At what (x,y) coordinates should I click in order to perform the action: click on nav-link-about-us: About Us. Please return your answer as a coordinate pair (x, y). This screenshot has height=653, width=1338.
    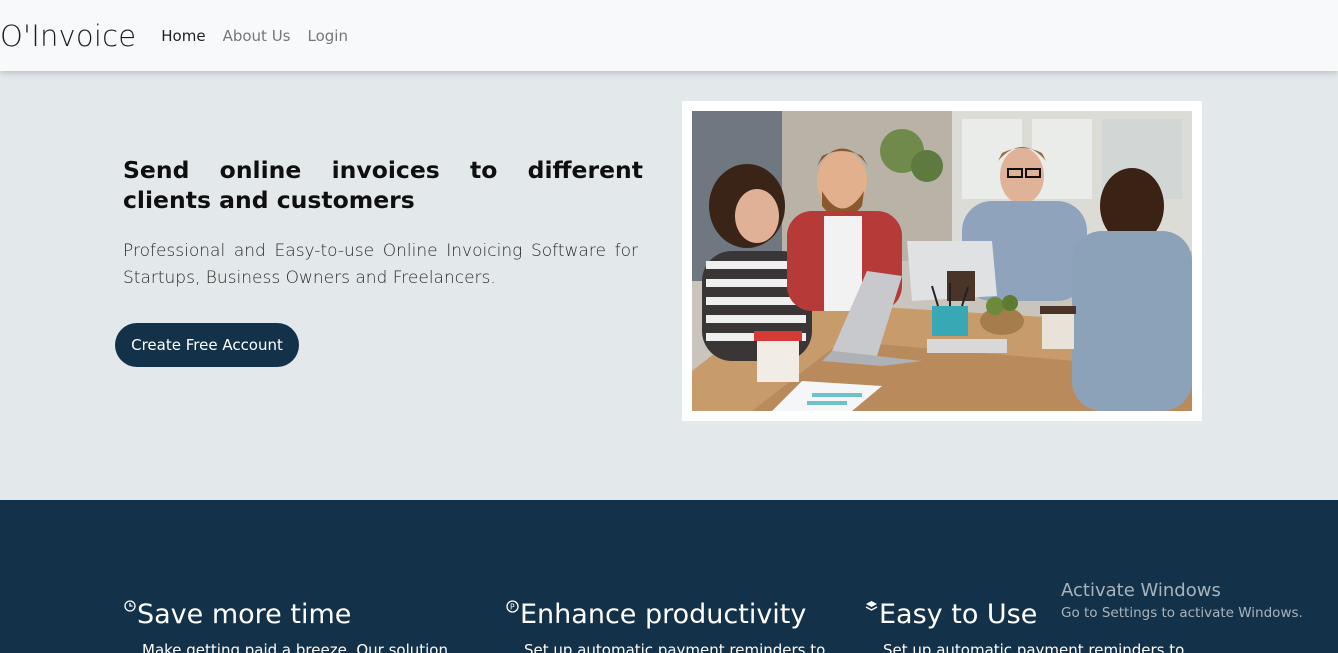
    Looking at the image, I should click on (257, 36).